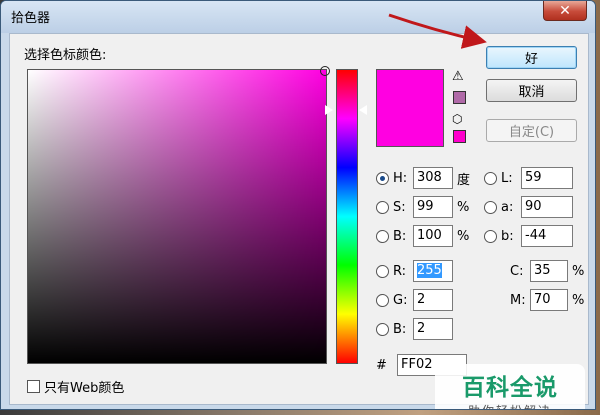 This screenshot has width=600, height=415. What do you see at coordinates (382, 236) in the screenshot?
I see `brightness-radio` at bounding box center [382, 236].